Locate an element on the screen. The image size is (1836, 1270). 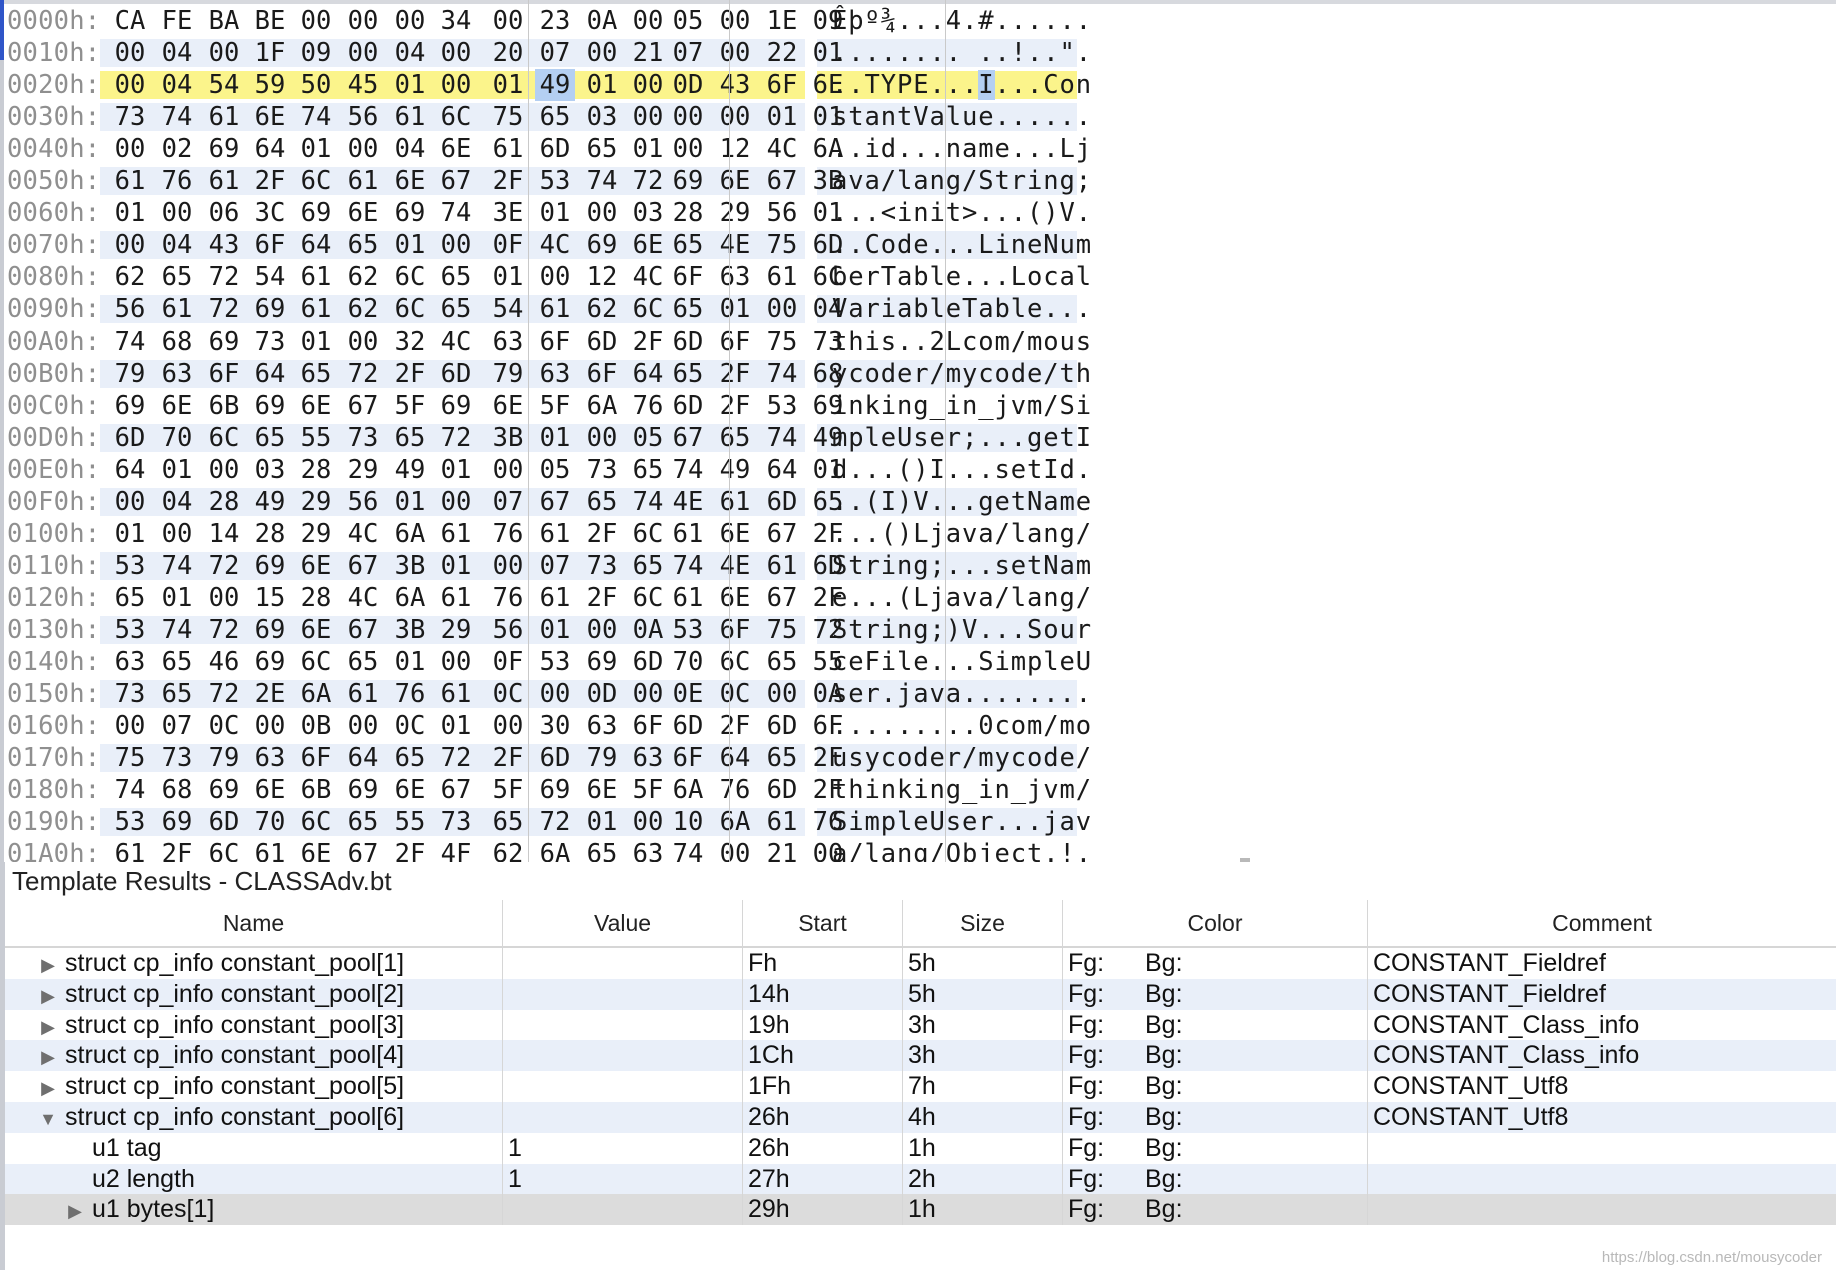
hex-byte: 12 is located at coordinates (735, 149).